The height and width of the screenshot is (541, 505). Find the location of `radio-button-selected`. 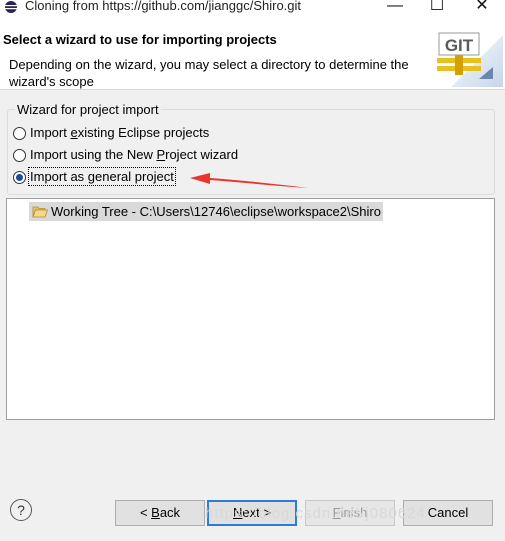

radio-button-selected is located at coordinates (19, 177).